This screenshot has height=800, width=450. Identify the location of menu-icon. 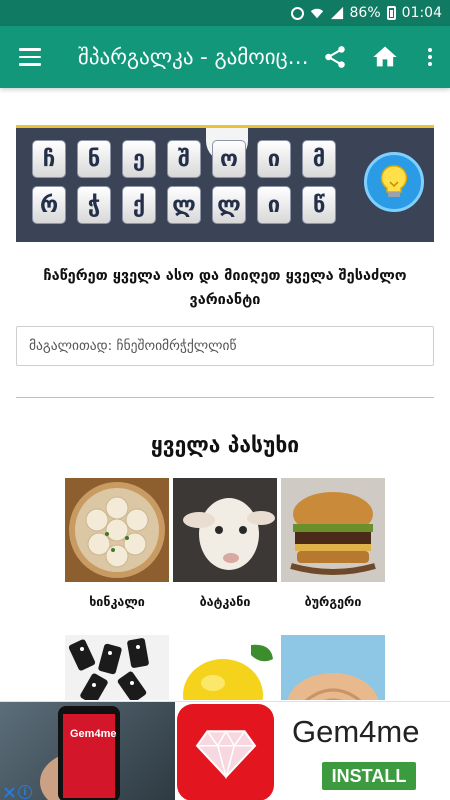
(30, 57).